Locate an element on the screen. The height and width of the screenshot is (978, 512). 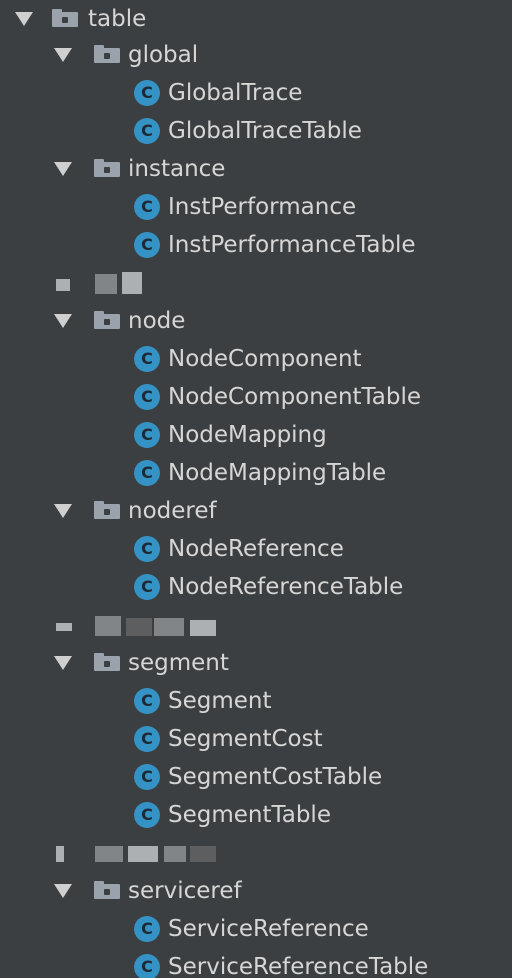
tree-leaf-class: C NodeReferenceTable is located at coordinates (256, 587).